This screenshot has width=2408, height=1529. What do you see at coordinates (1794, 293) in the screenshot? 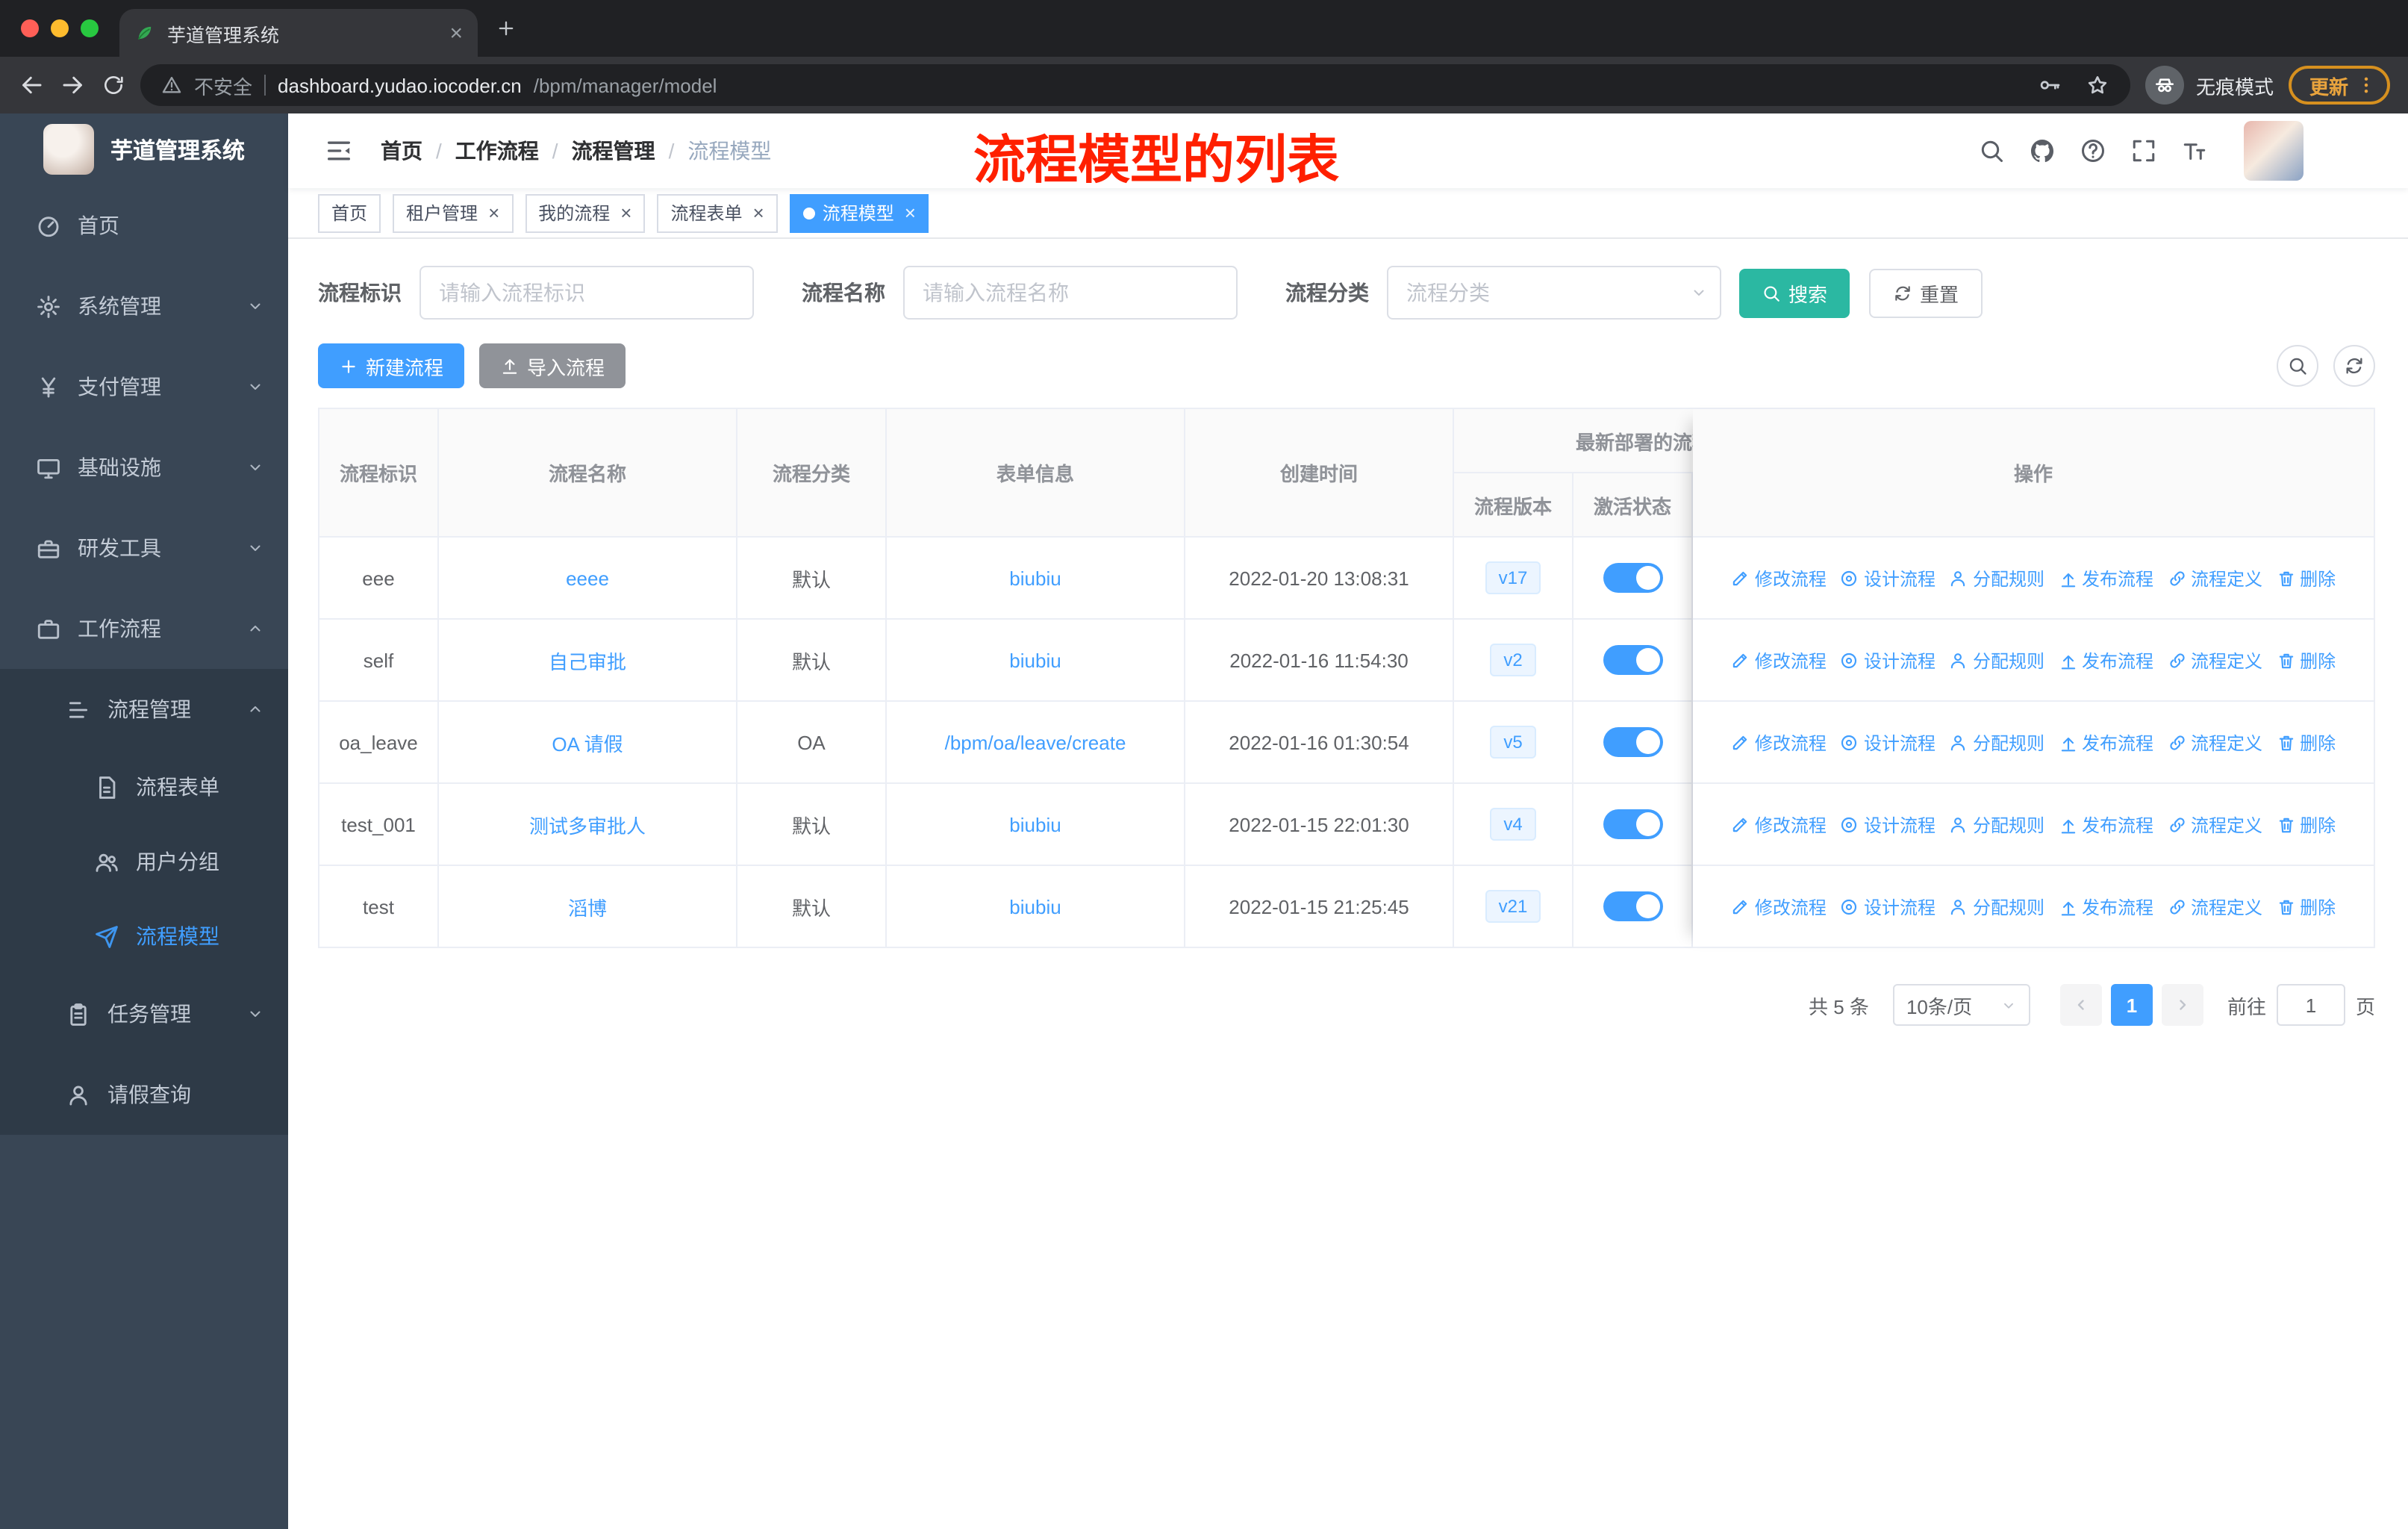
I see `search-button: 搜索` at bounding box center [1794, 293].